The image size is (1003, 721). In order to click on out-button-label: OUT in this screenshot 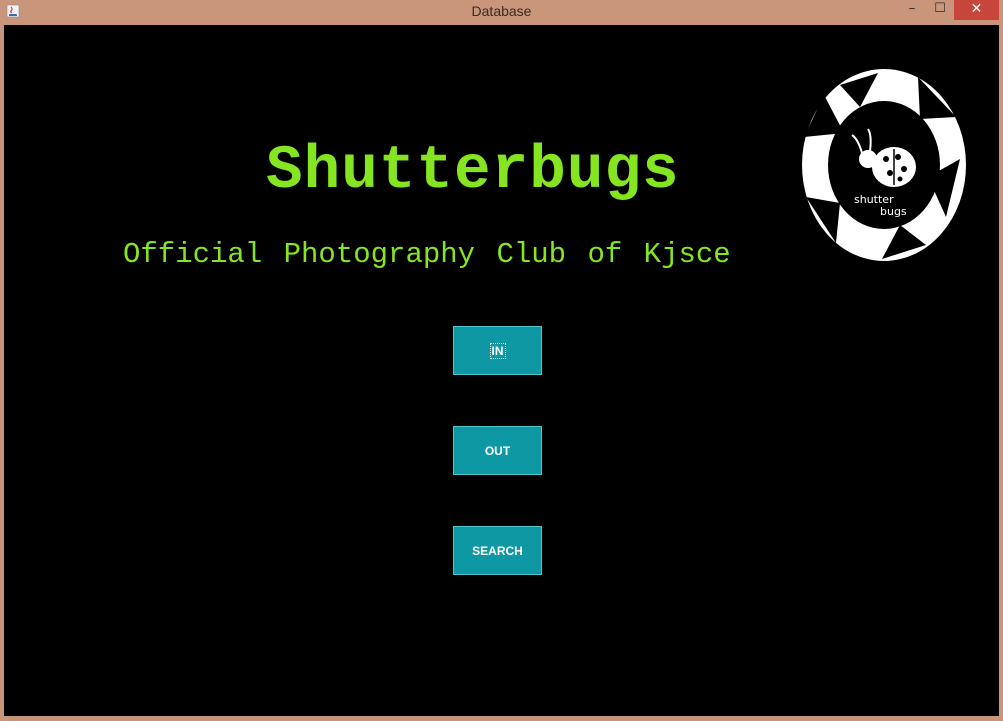, I will do `click(497, 450)`.